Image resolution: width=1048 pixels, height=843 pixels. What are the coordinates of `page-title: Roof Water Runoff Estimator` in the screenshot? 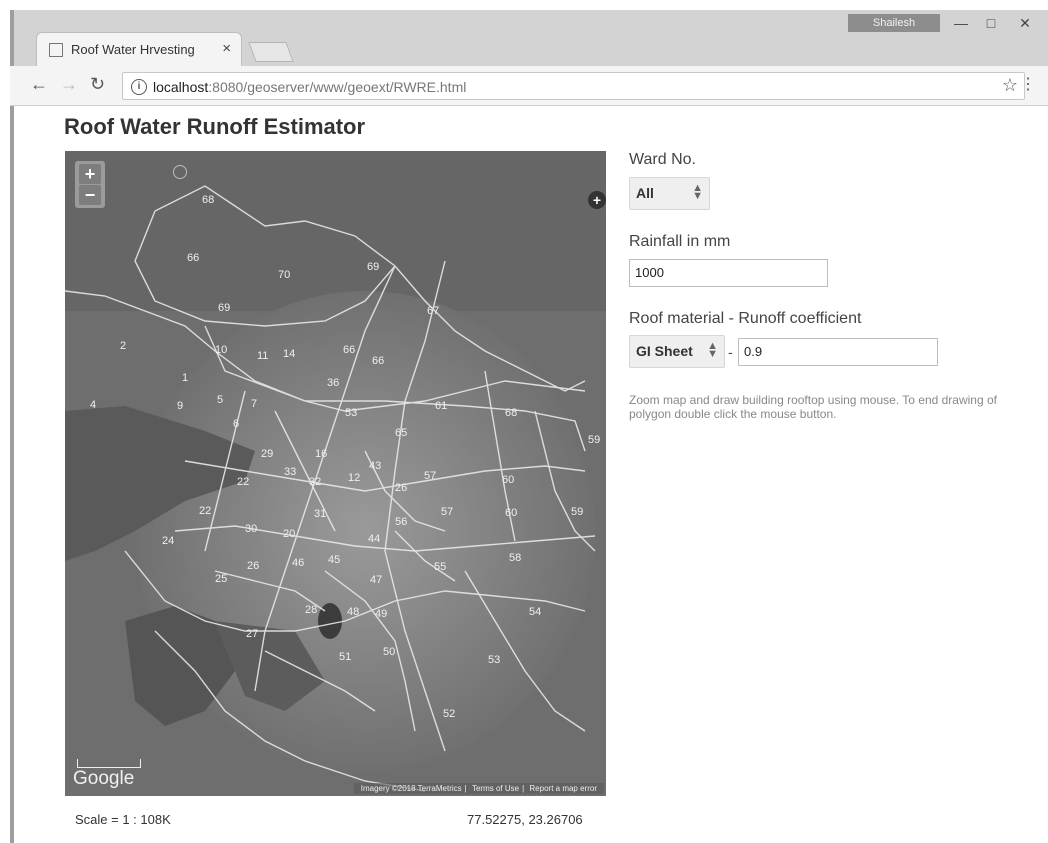 It's located at (215, 126).